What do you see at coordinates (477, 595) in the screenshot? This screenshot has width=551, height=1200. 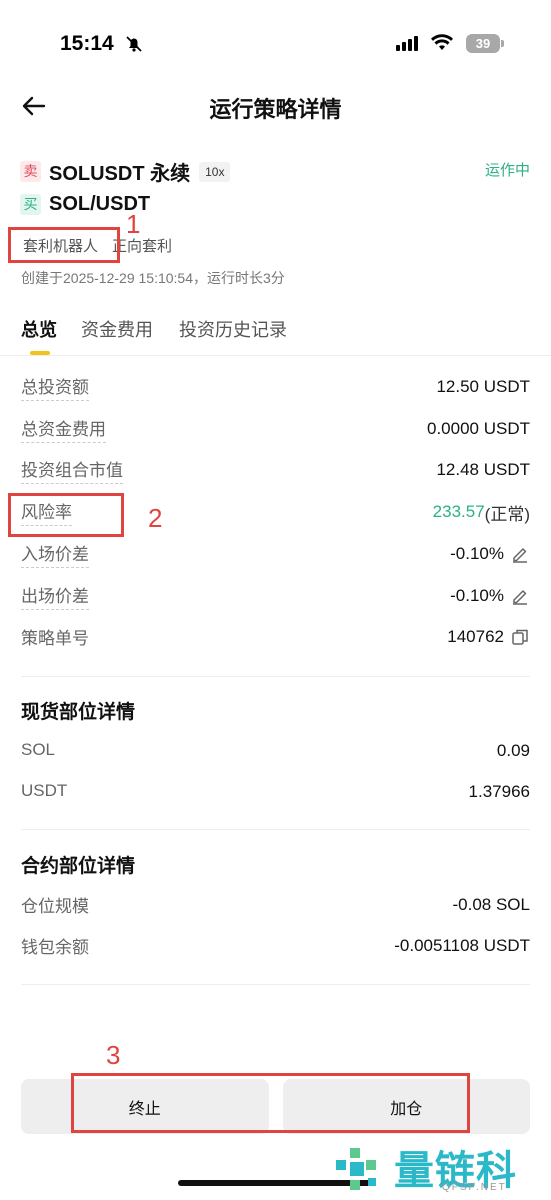 I see `exit-spread-value: -0.10%` at bounding box center [477, 595].